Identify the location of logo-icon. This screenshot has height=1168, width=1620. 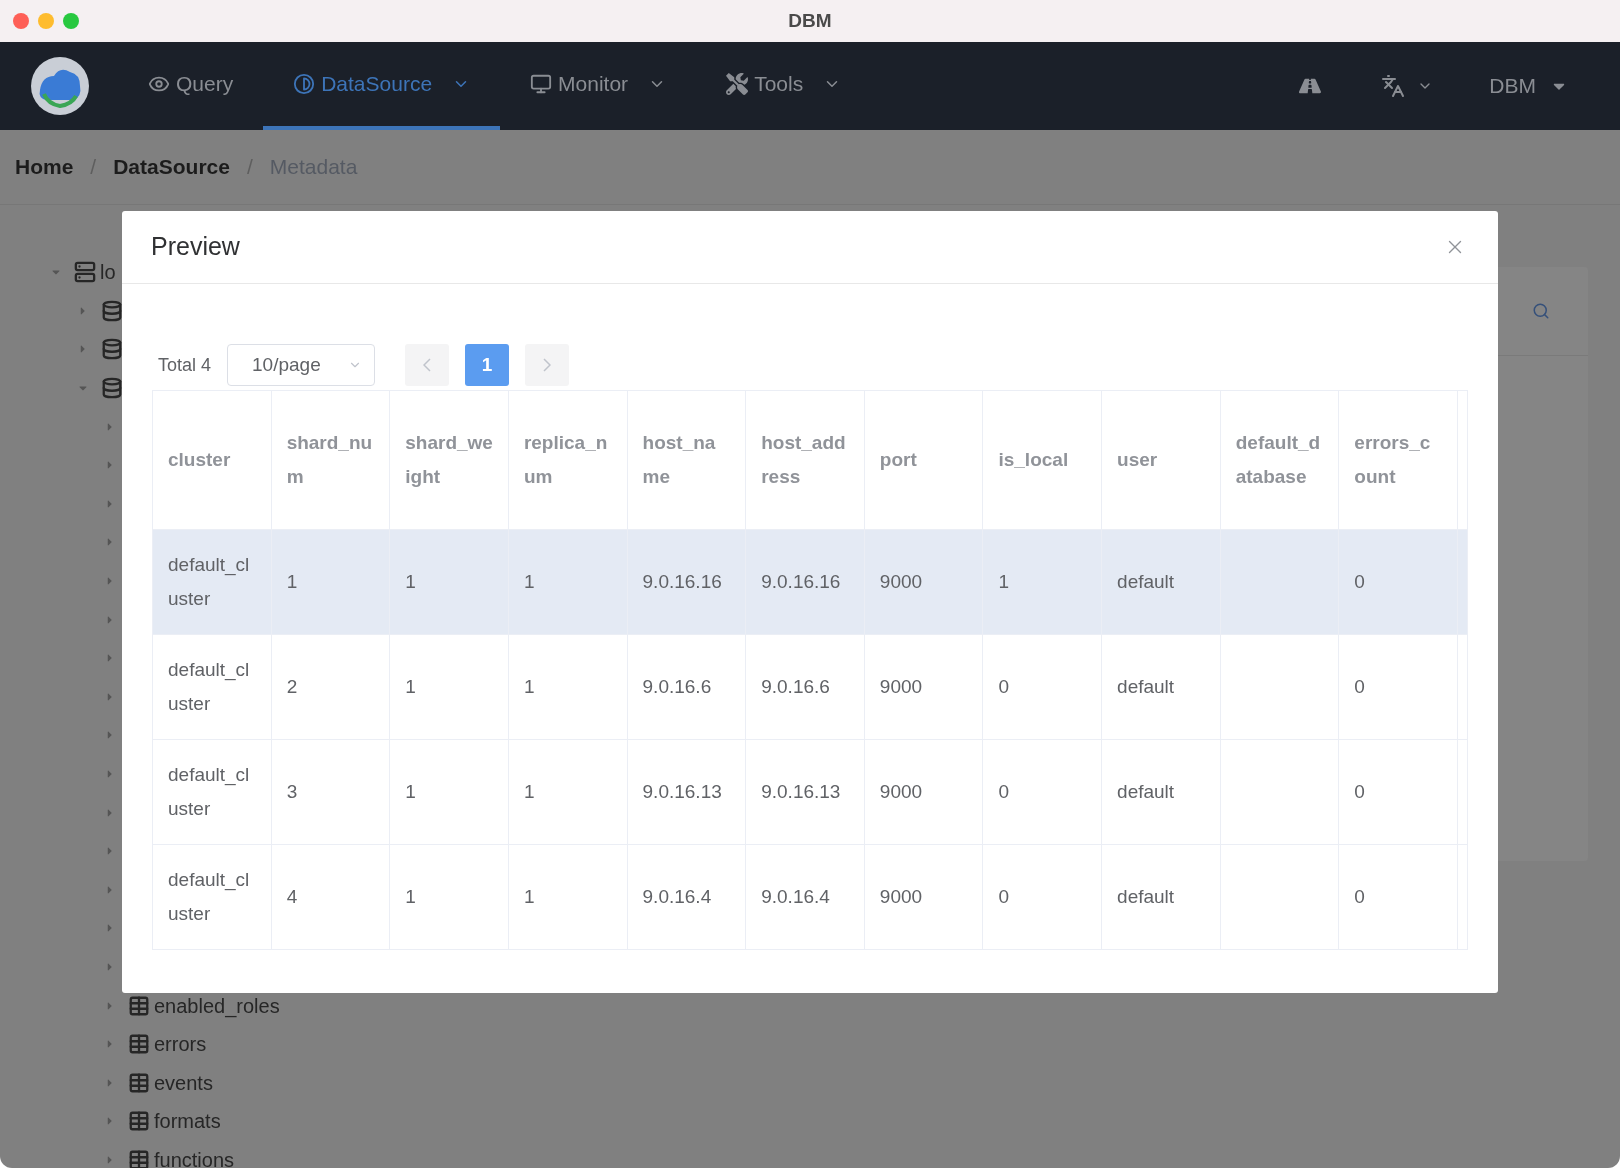
(60, 86).